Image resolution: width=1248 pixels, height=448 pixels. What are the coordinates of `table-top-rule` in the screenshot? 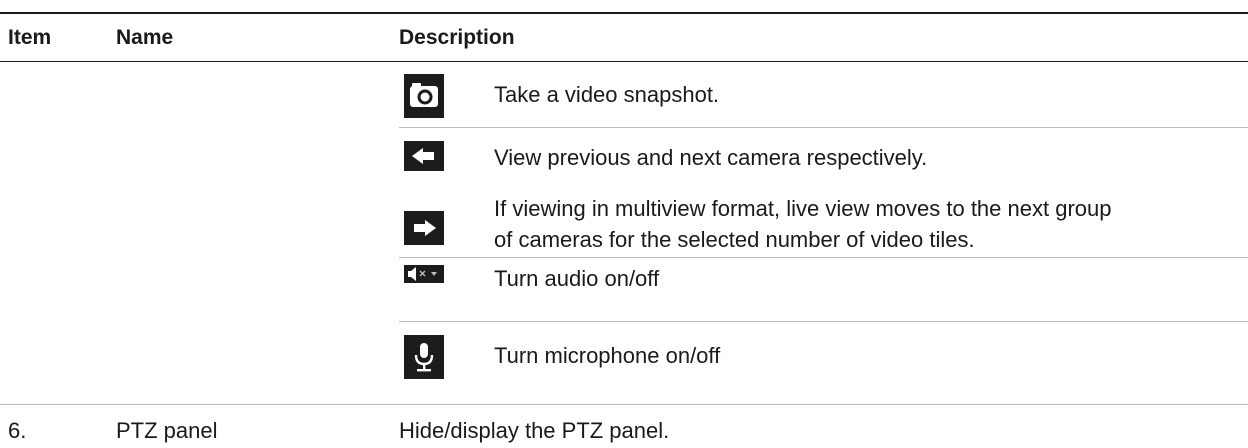 It's located at (624, 13).